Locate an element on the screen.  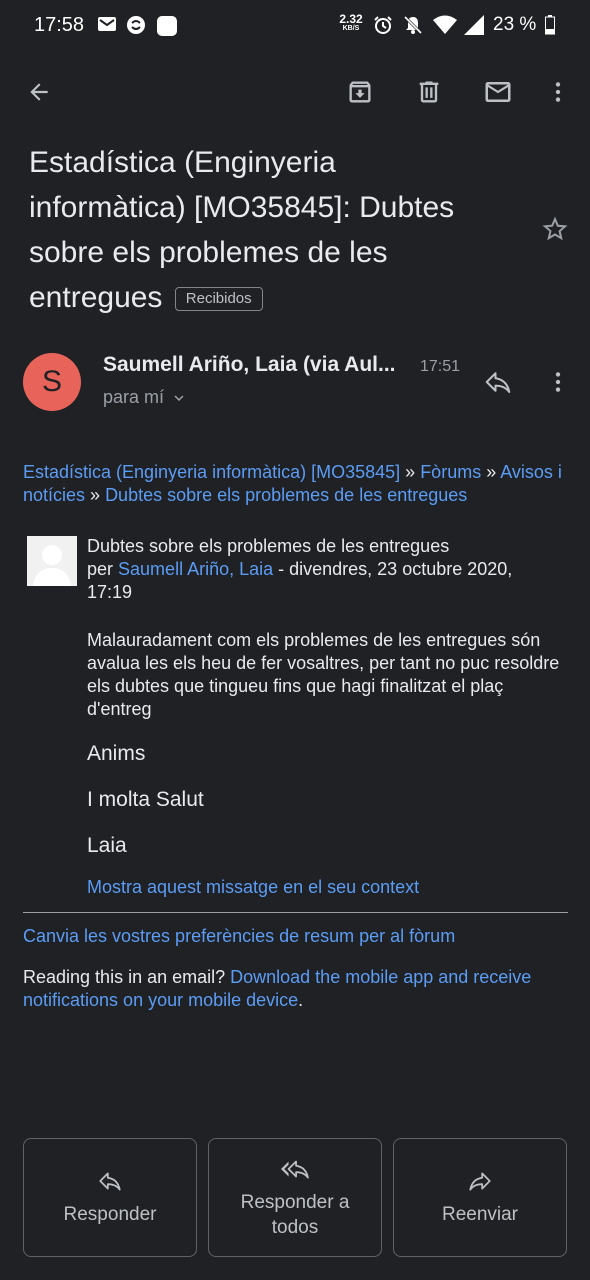
reply-all-button: Responder a todos is located at coordinates (295, 1197).